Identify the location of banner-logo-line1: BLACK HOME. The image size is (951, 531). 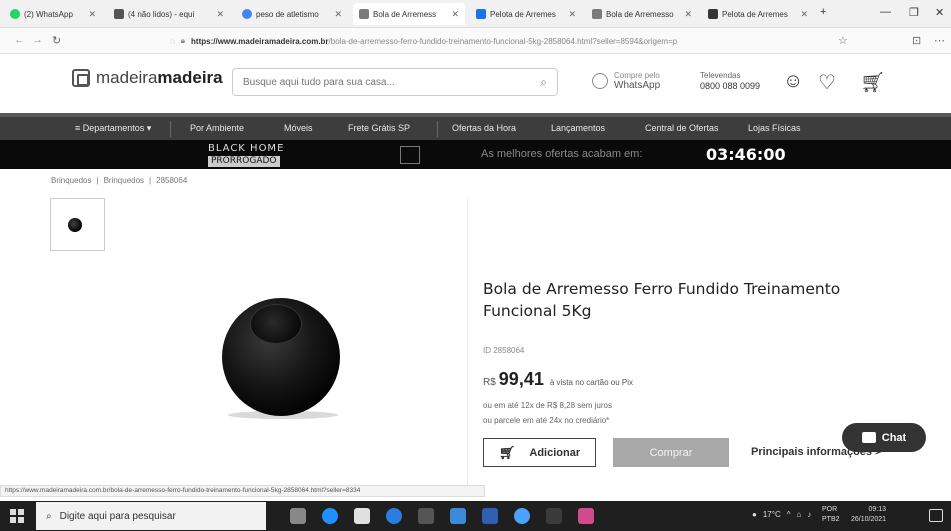
(246, 148).